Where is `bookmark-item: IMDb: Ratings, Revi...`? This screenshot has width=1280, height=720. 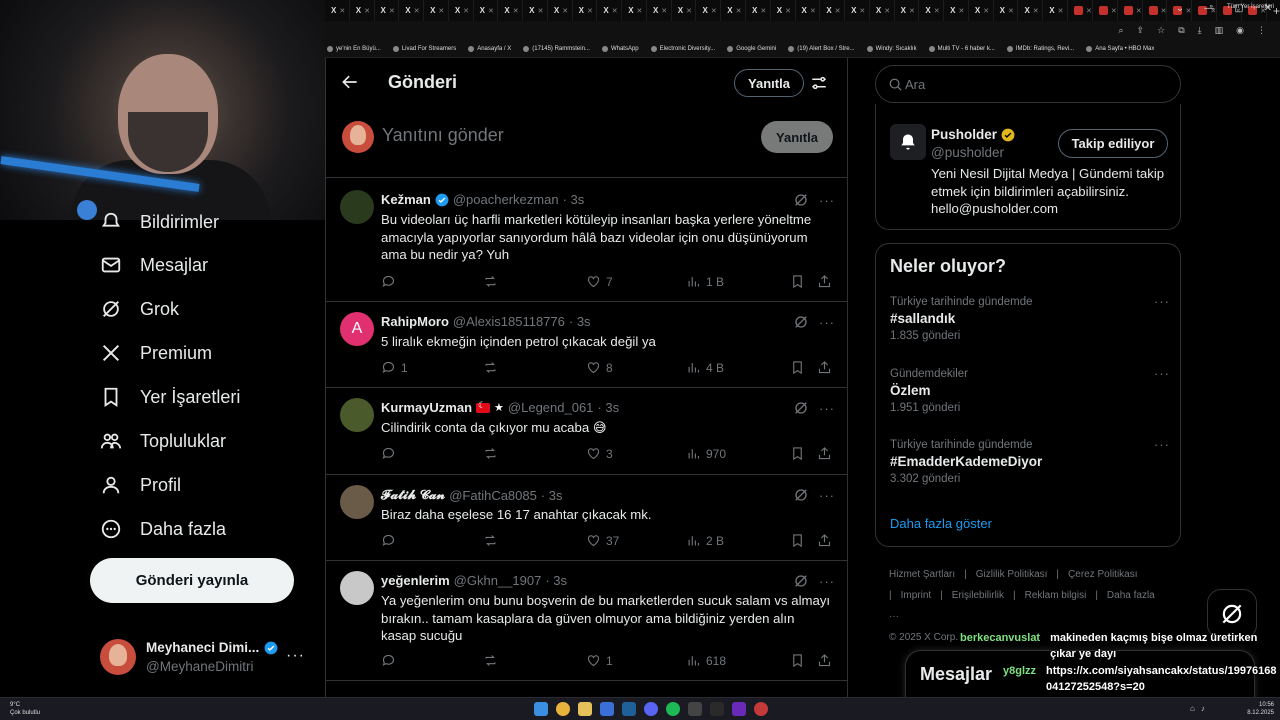
bookmark-item: IMDb: Ratings, Revi... is located at coordinates (1040, 49).